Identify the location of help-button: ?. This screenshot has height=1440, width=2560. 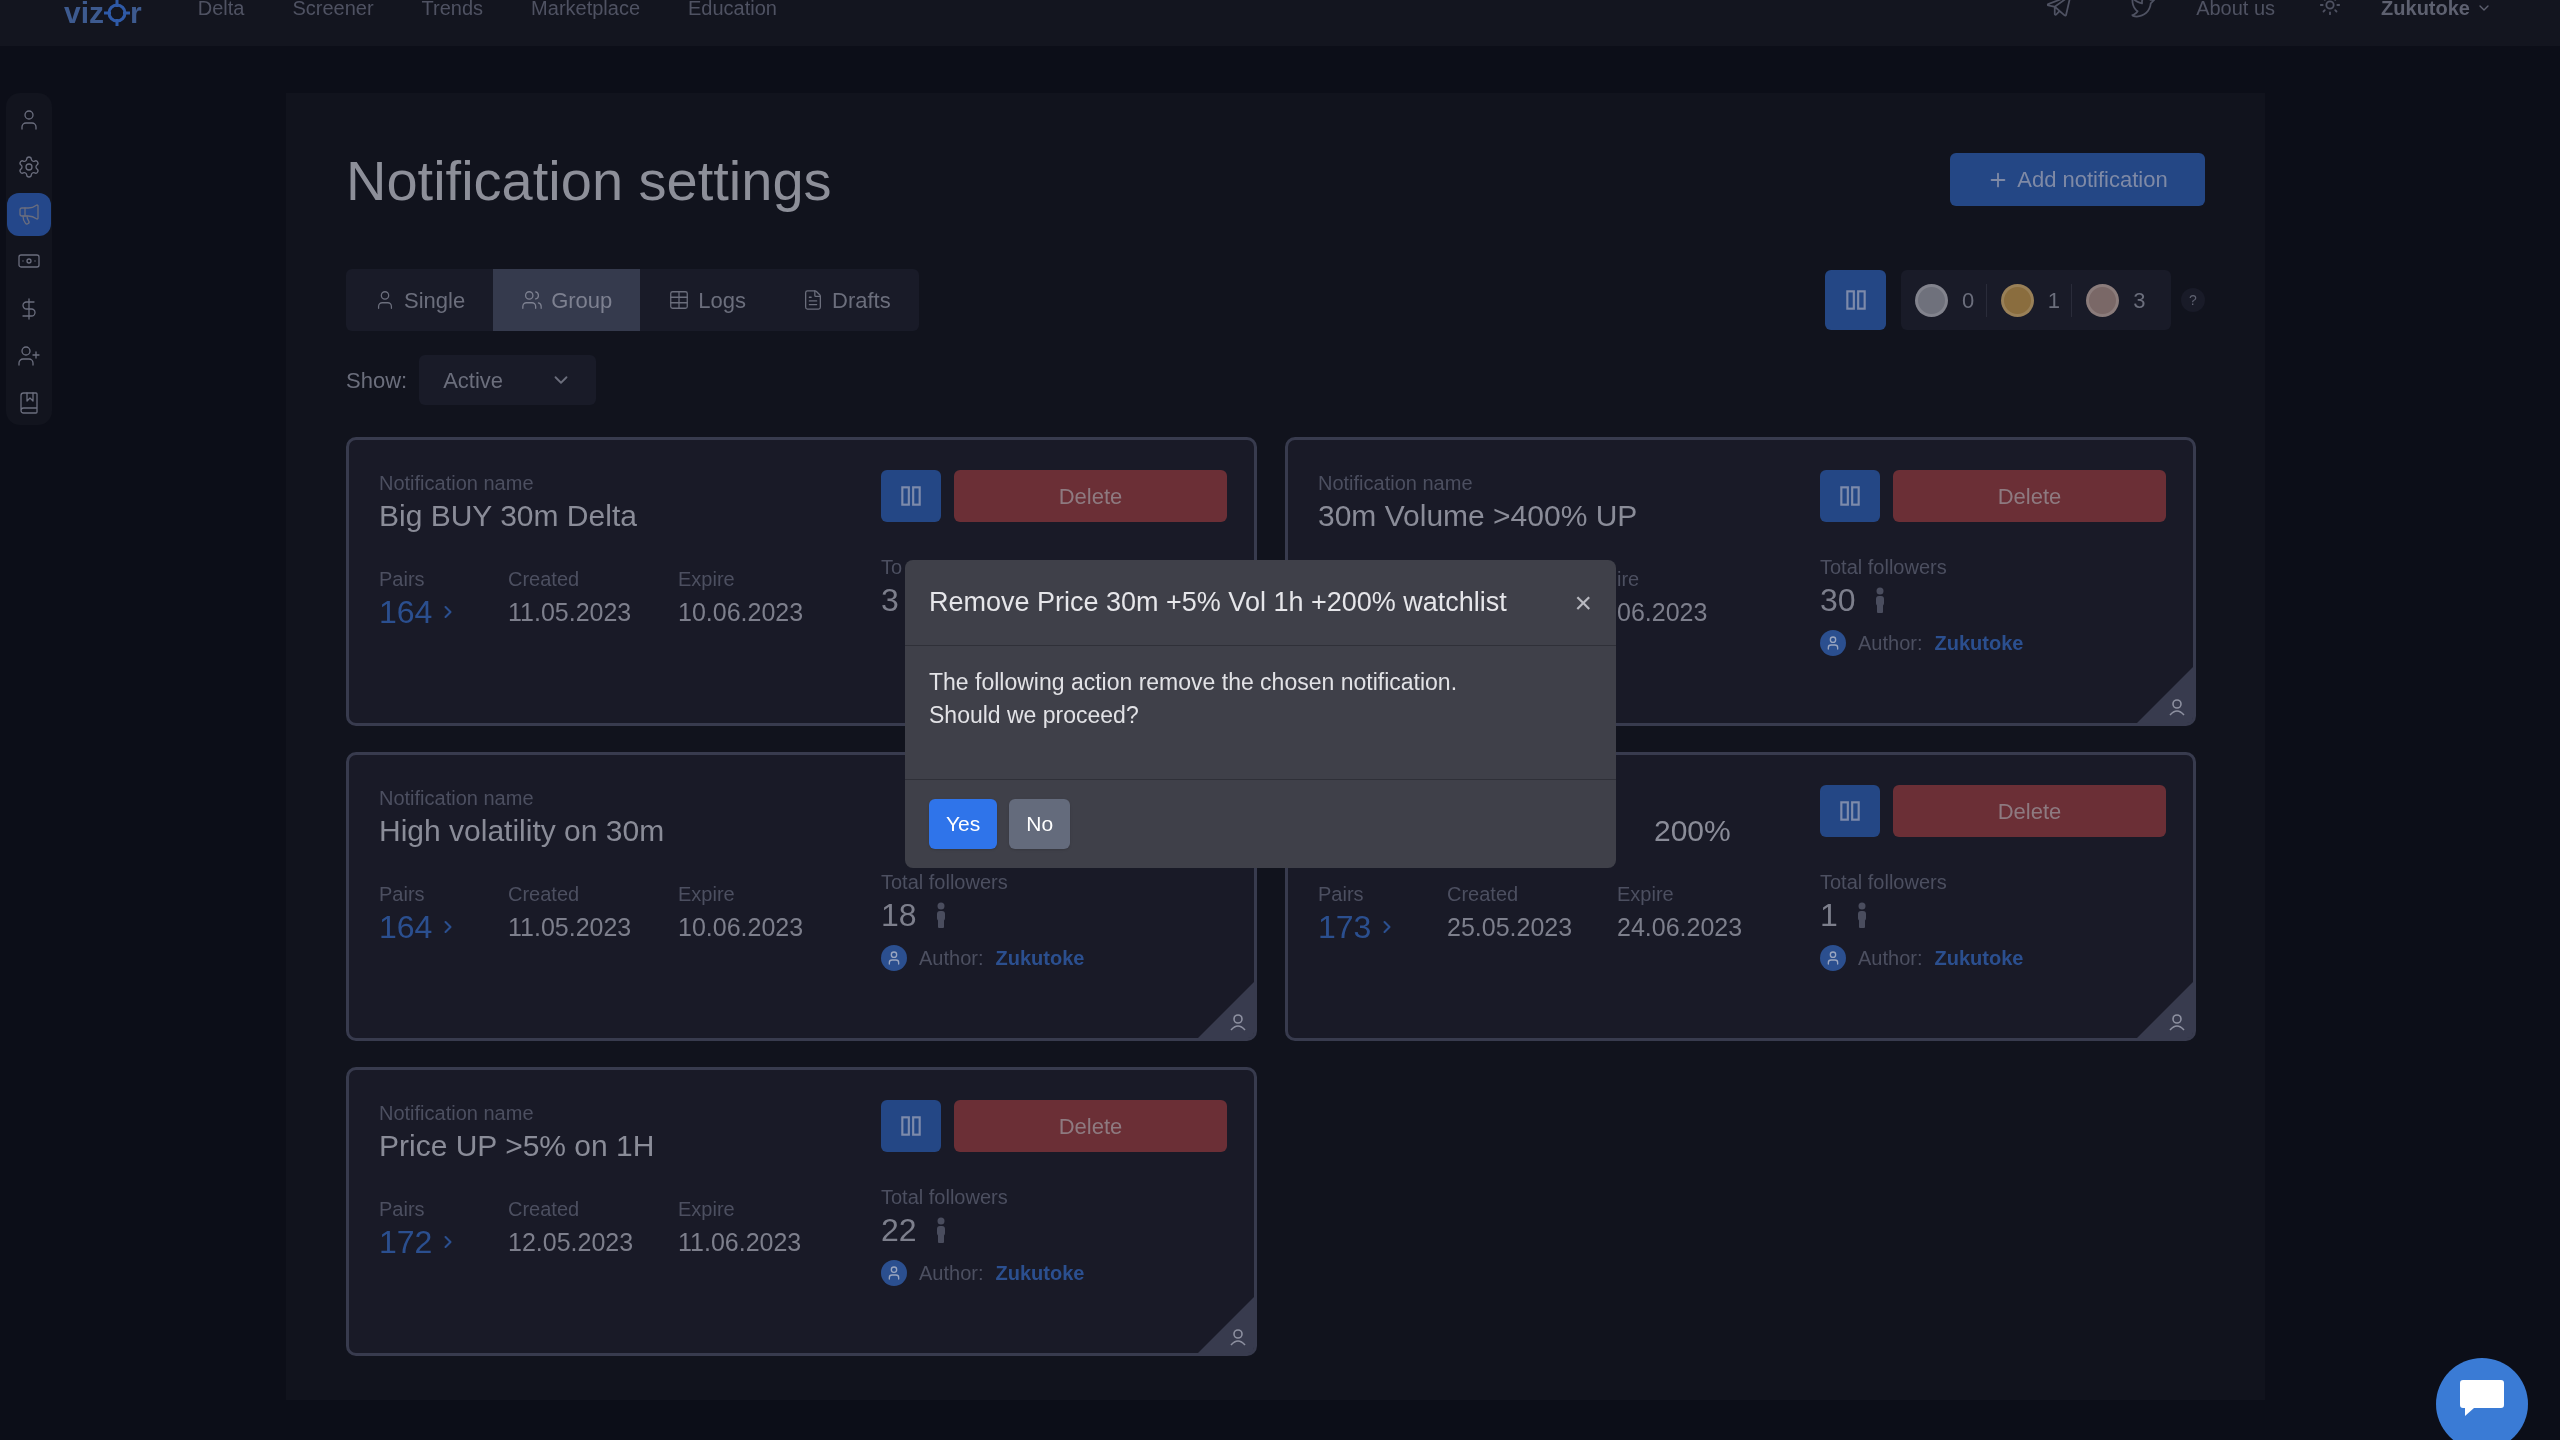
(2193, 300).